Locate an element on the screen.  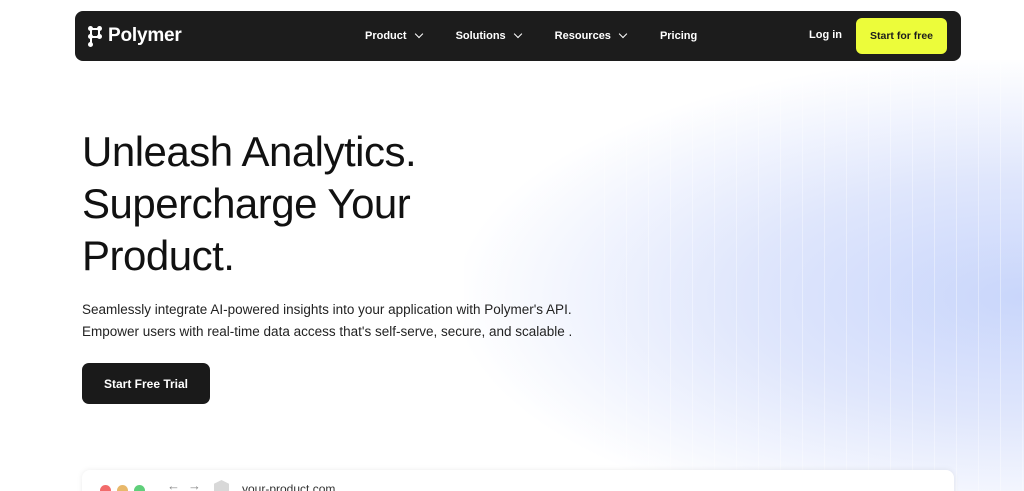
start-for-free-button: Start for free is located at coordinates (901, 36).